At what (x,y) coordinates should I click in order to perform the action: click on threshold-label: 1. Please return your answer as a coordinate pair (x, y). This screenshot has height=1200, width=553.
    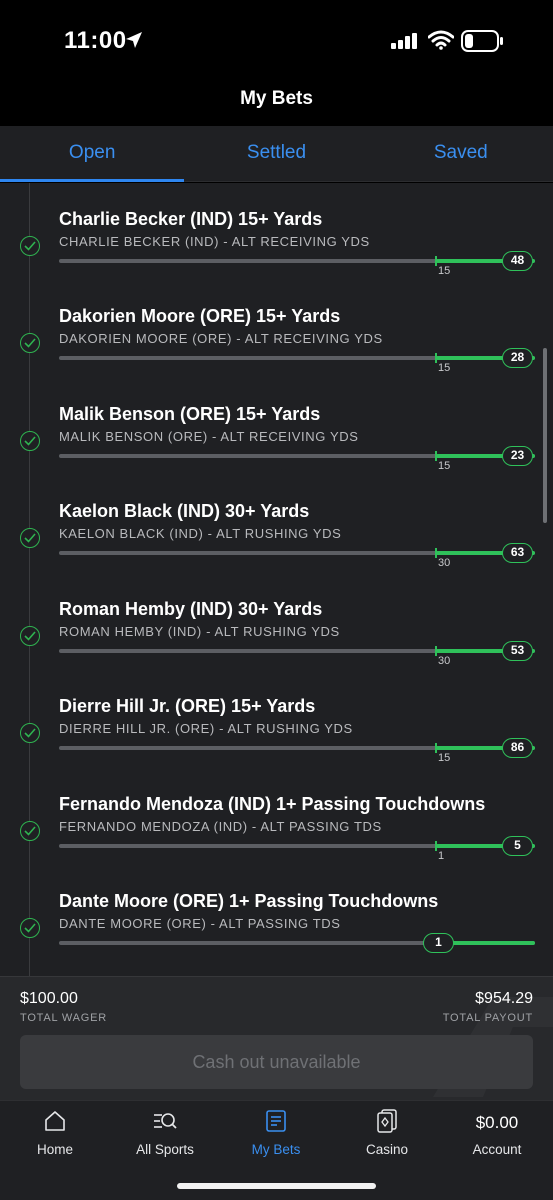
    Looking at the image, I should click on (441, 856).